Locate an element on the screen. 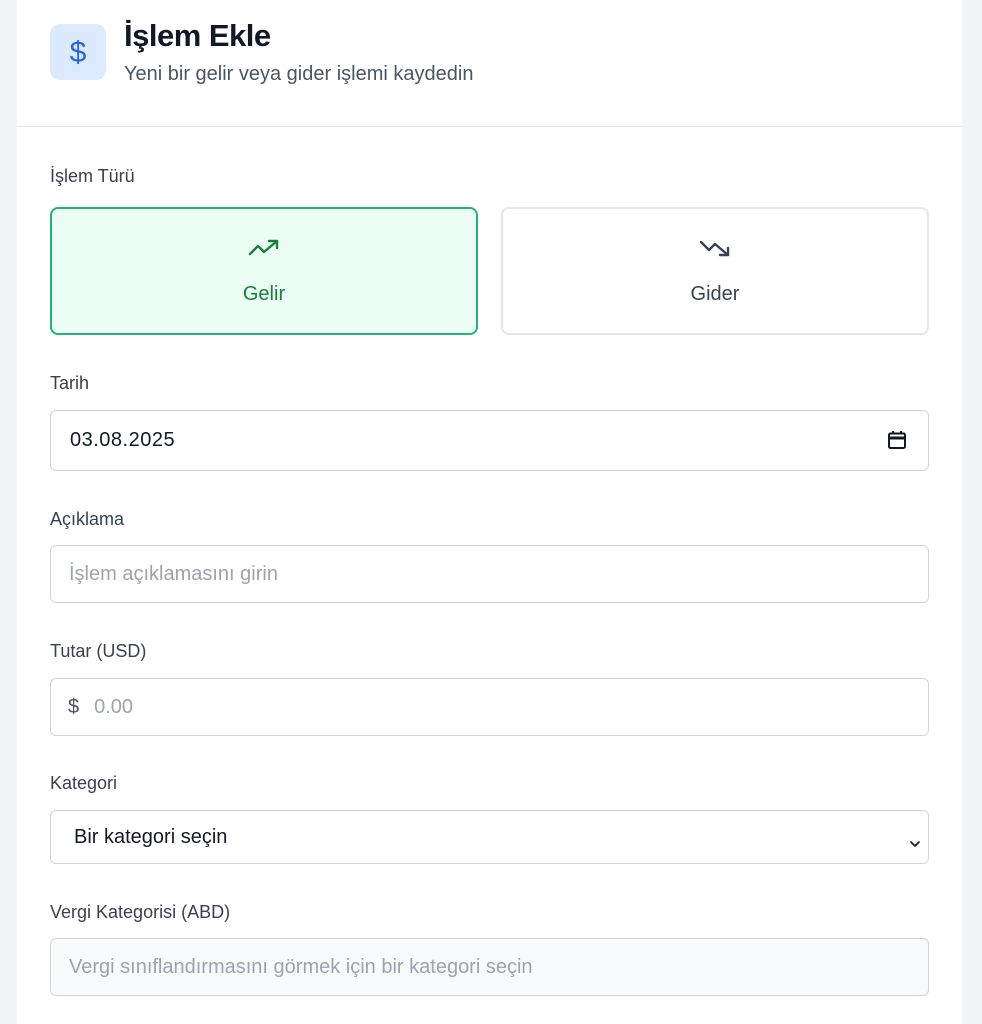  category-selected-value: Bir kategori seçin is located at coordinates (151, 836).